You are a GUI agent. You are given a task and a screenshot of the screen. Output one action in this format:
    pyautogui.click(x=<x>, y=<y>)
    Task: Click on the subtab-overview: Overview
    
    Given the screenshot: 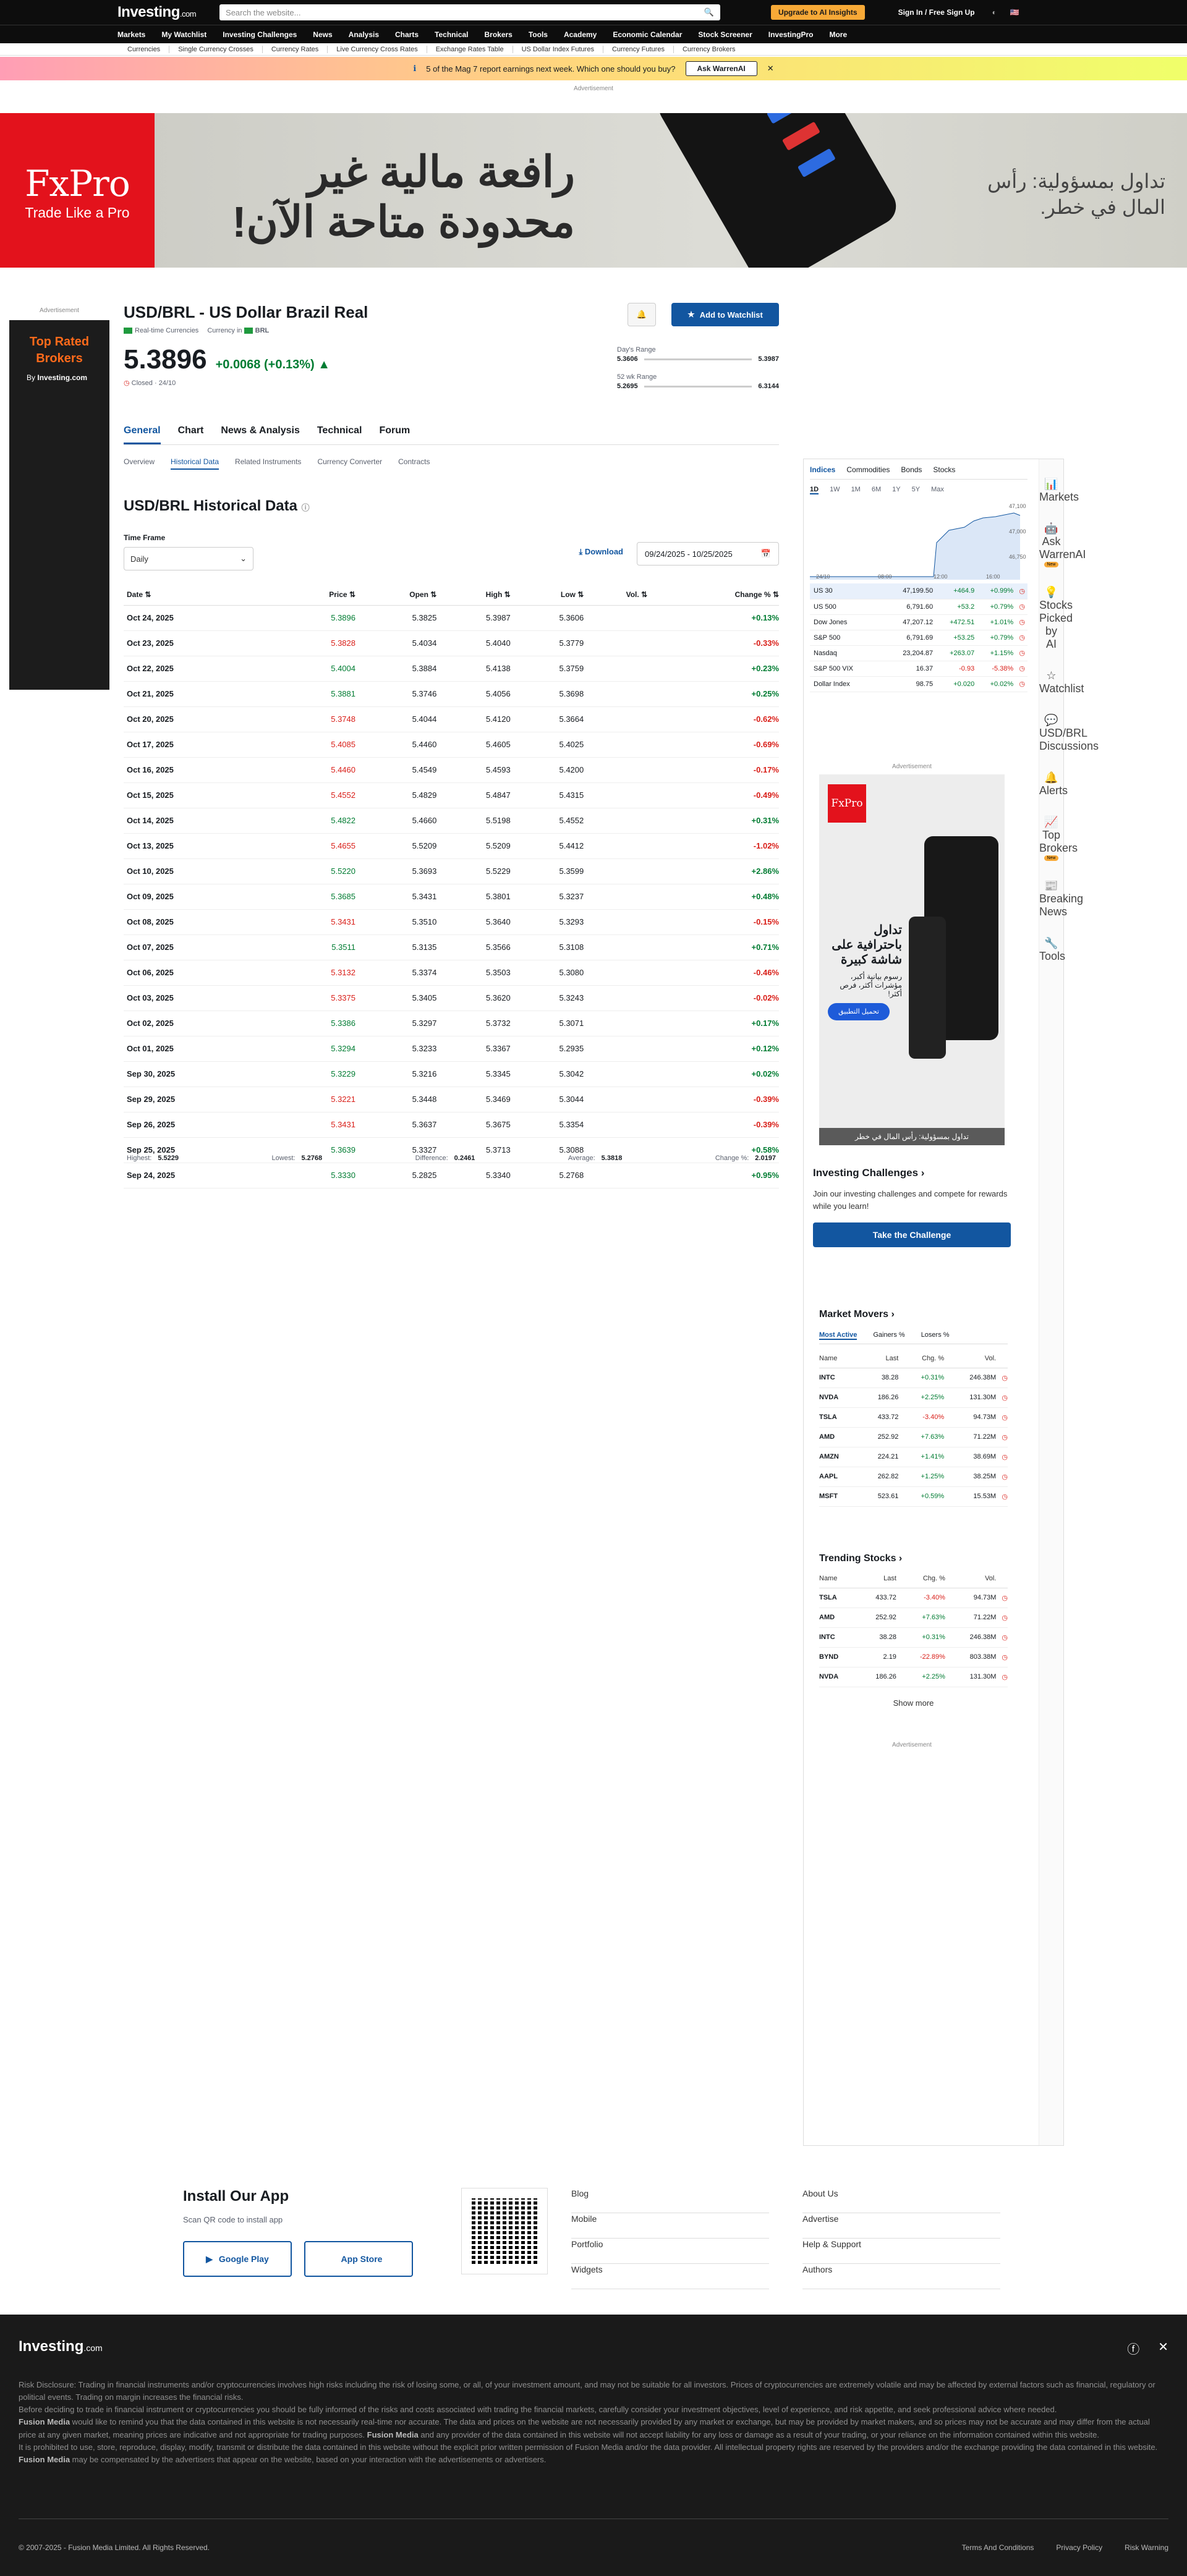 What is the action you would take?
    pyautogui.click(x=140, y=463)
    